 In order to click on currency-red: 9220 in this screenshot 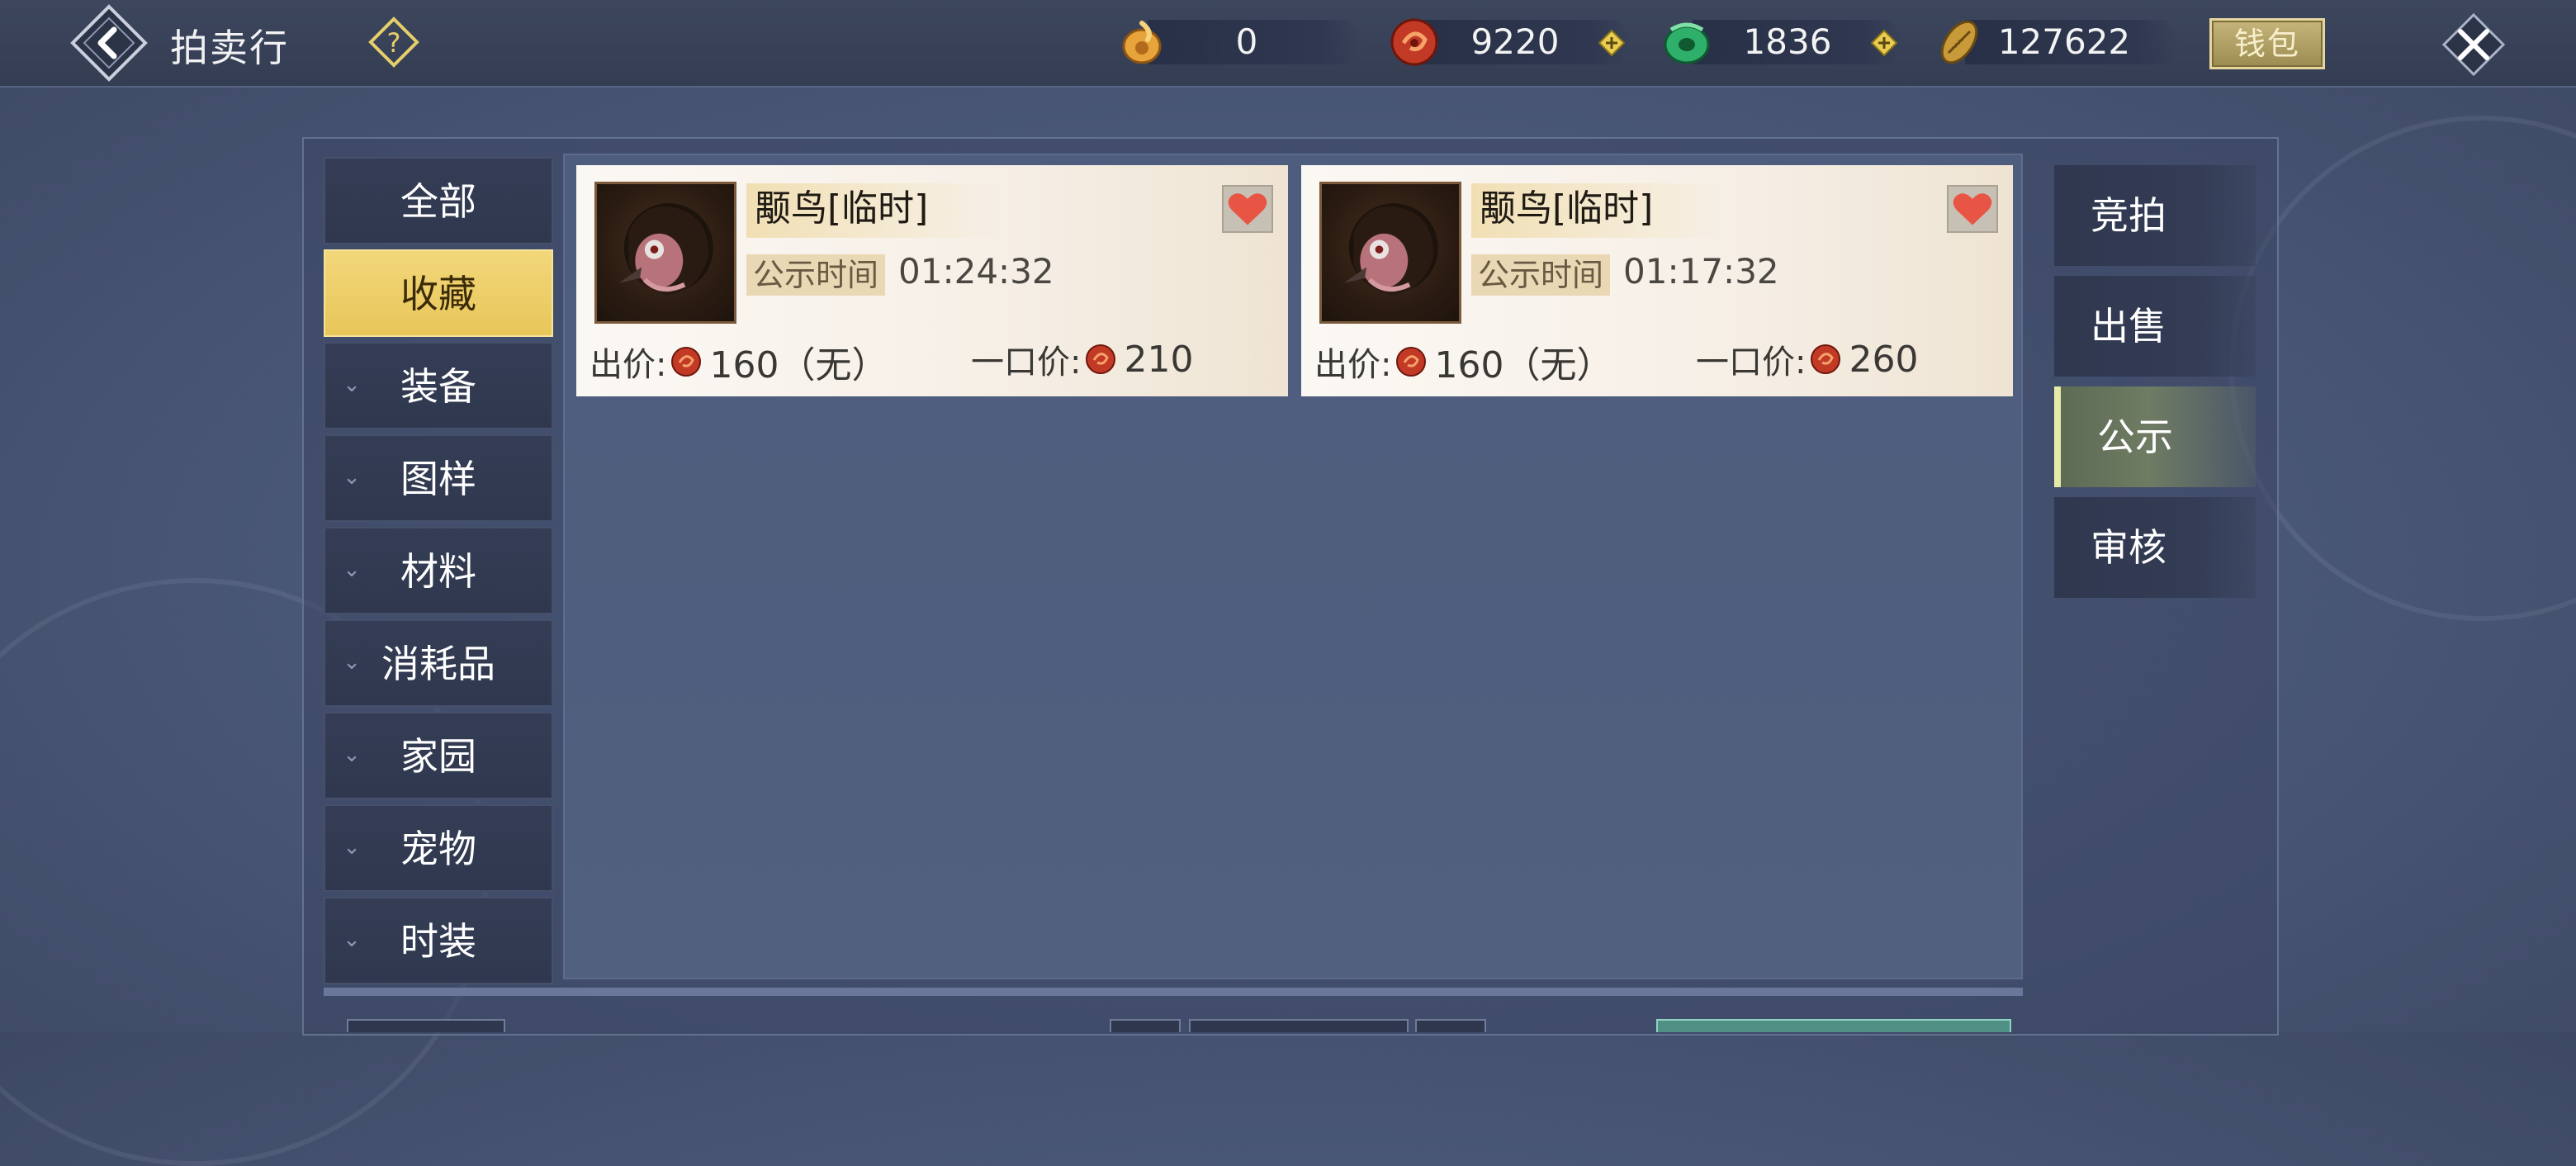, I will do `click(1511, 42)`.